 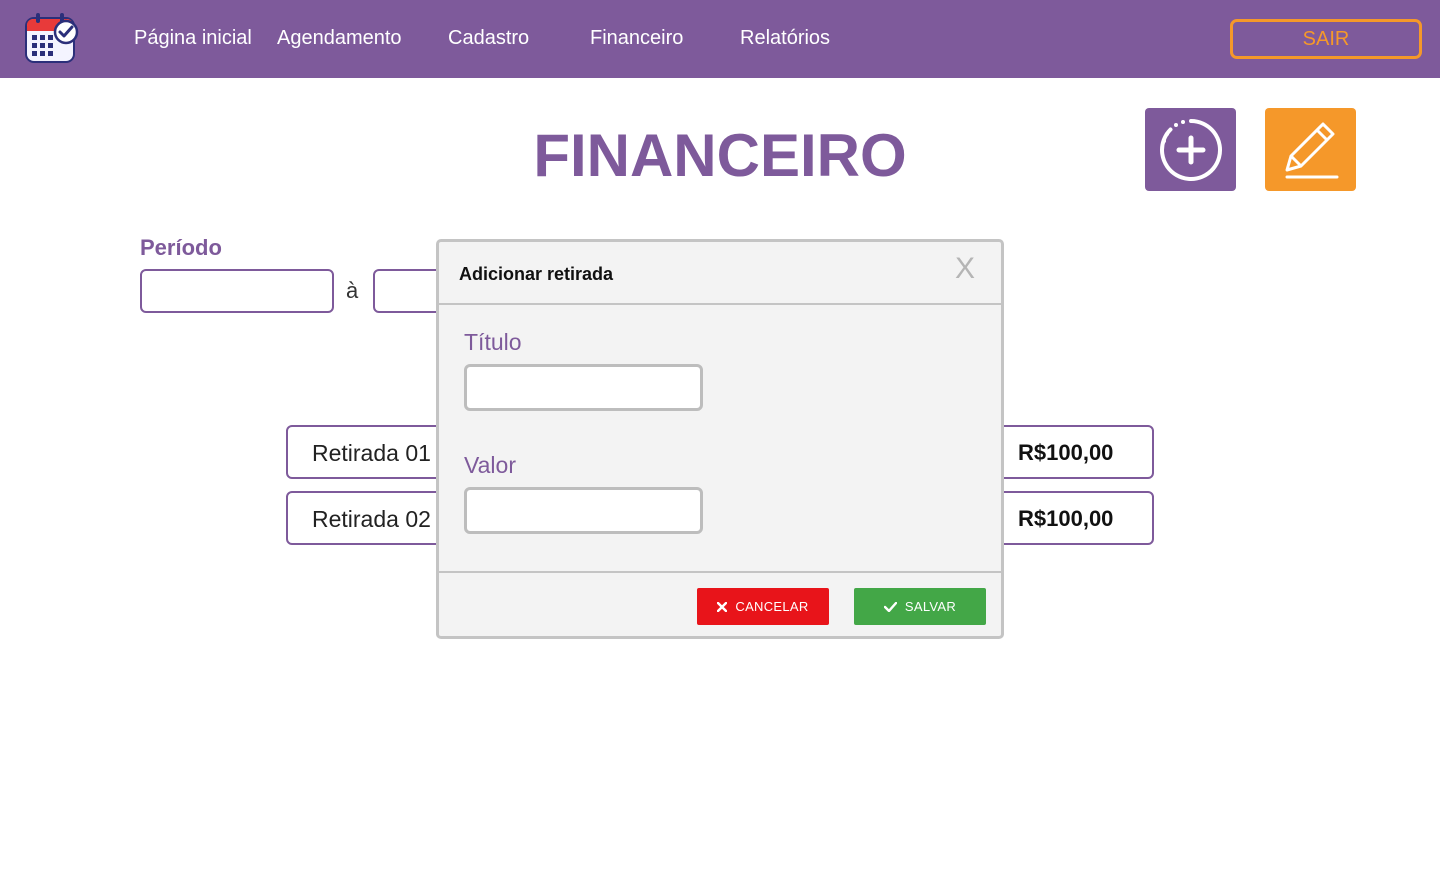 I want to click on valor-field, so click(x=583, y=510).